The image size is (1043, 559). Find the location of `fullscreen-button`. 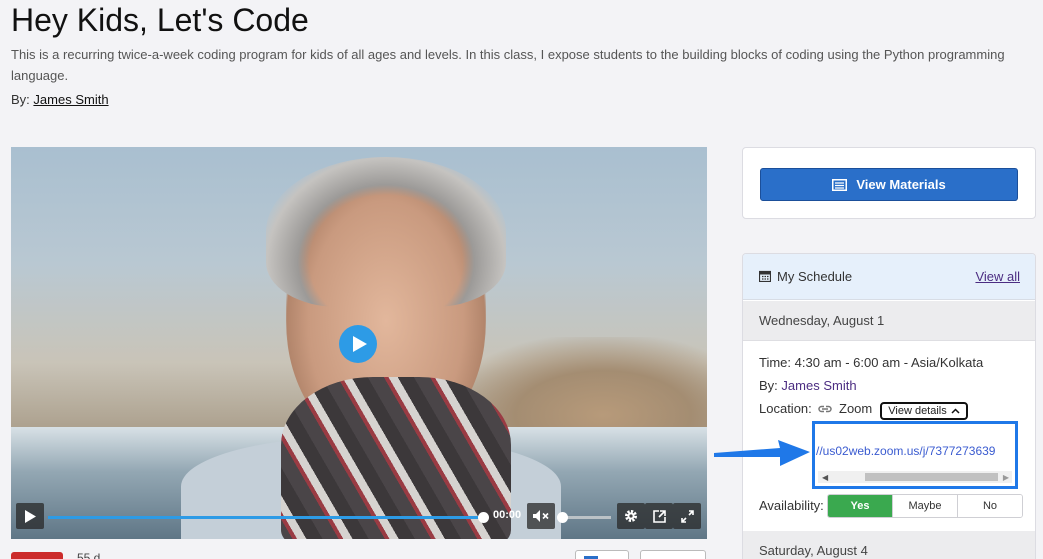

fullscreen-button is located at coordinates (687, 516).